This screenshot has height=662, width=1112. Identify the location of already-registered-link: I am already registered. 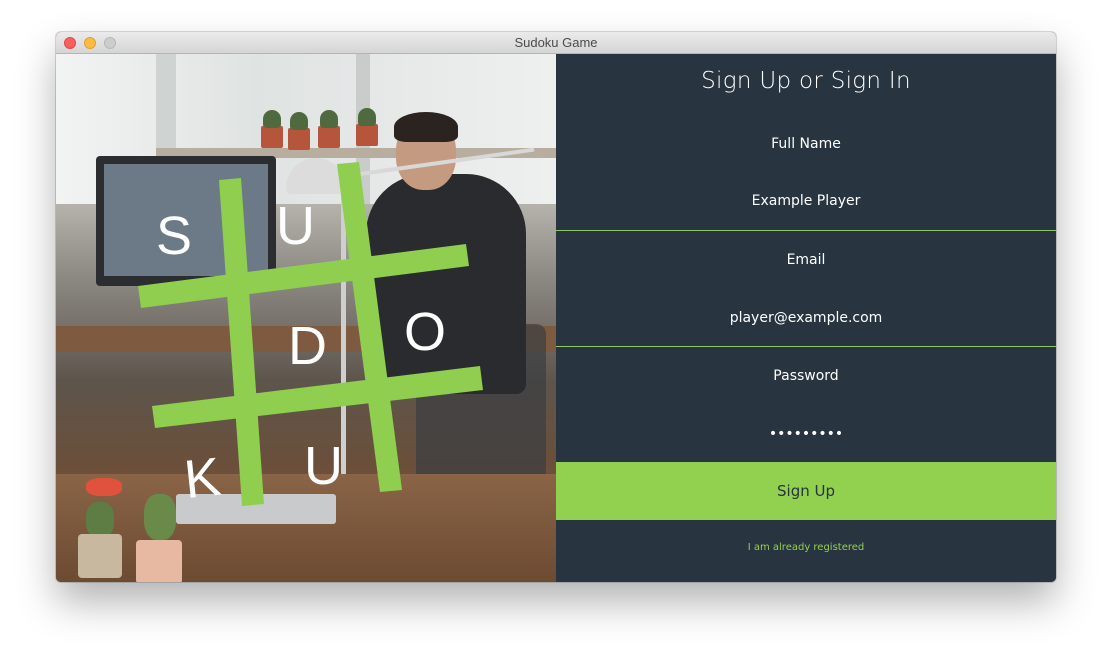
(806, 547).